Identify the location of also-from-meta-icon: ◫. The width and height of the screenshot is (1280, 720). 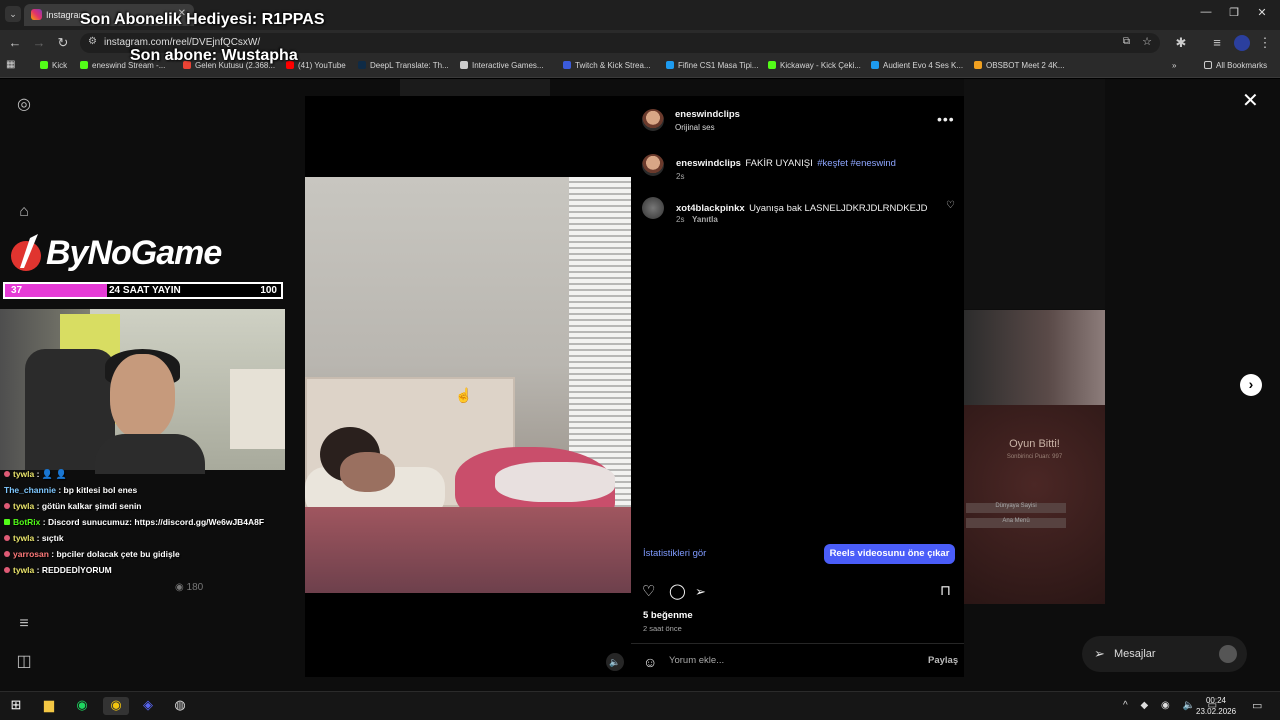
(24, 661).